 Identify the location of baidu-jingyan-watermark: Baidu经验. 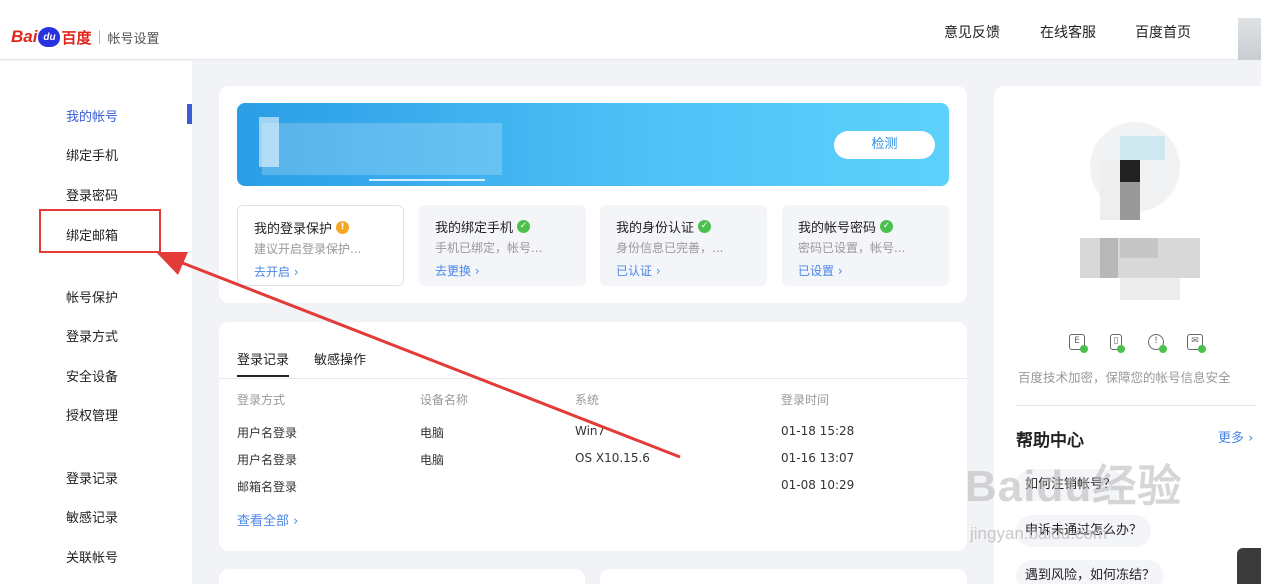
(1074, 486).